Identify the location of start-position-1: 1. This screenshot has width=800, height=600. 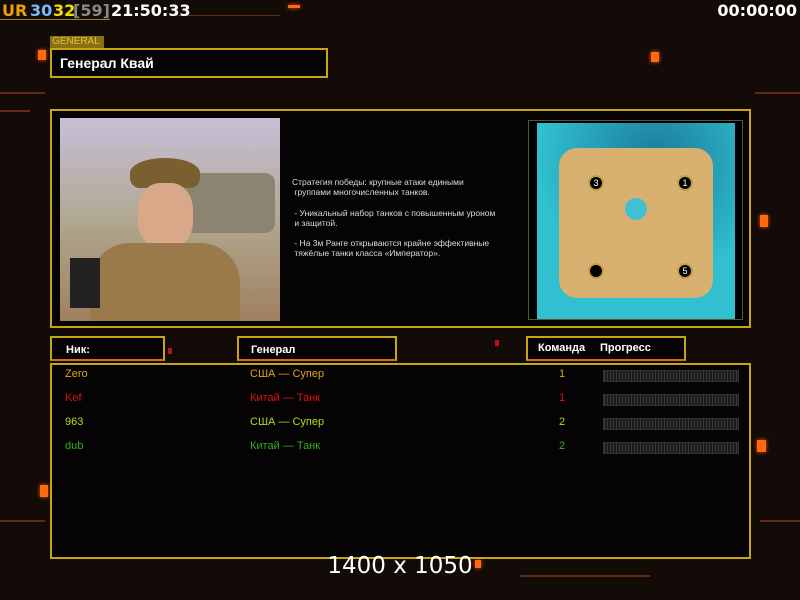
(685, 183).